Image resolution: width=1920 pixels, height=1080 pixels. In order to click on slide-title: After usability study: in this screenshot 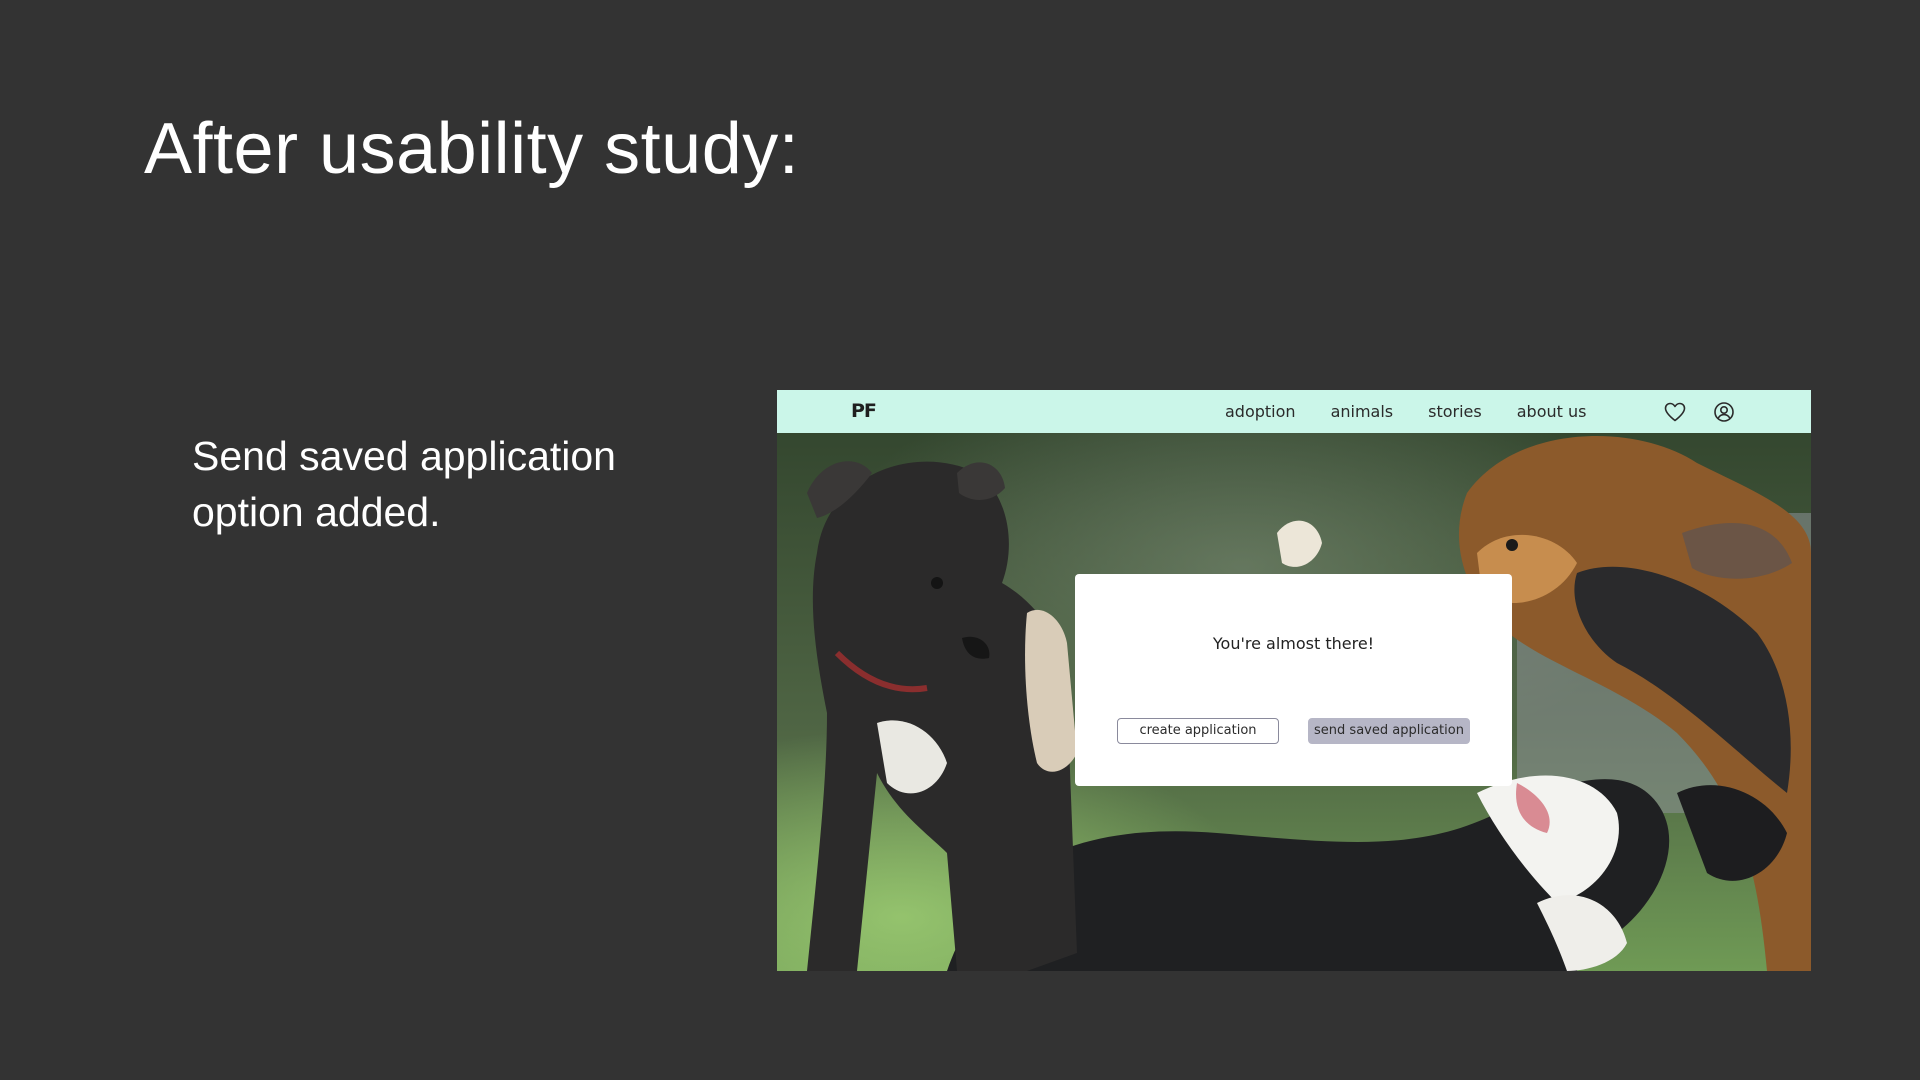, I will do `click(472, 149)`.